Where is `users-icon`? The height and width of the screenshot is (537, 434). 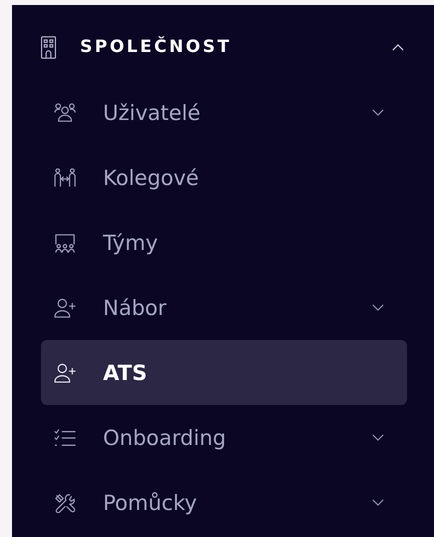
users-icon is located at coordinates (65, 112).